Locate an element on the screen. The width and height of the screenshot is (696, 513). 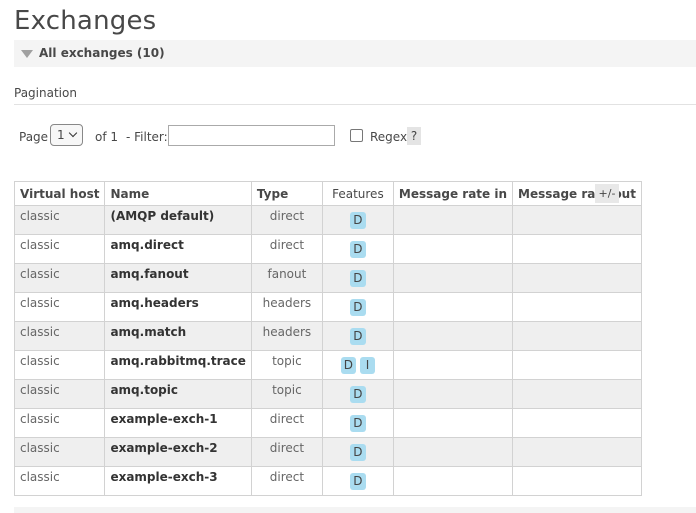
pagination-label: Pagination is located at coordinates (45, 93).